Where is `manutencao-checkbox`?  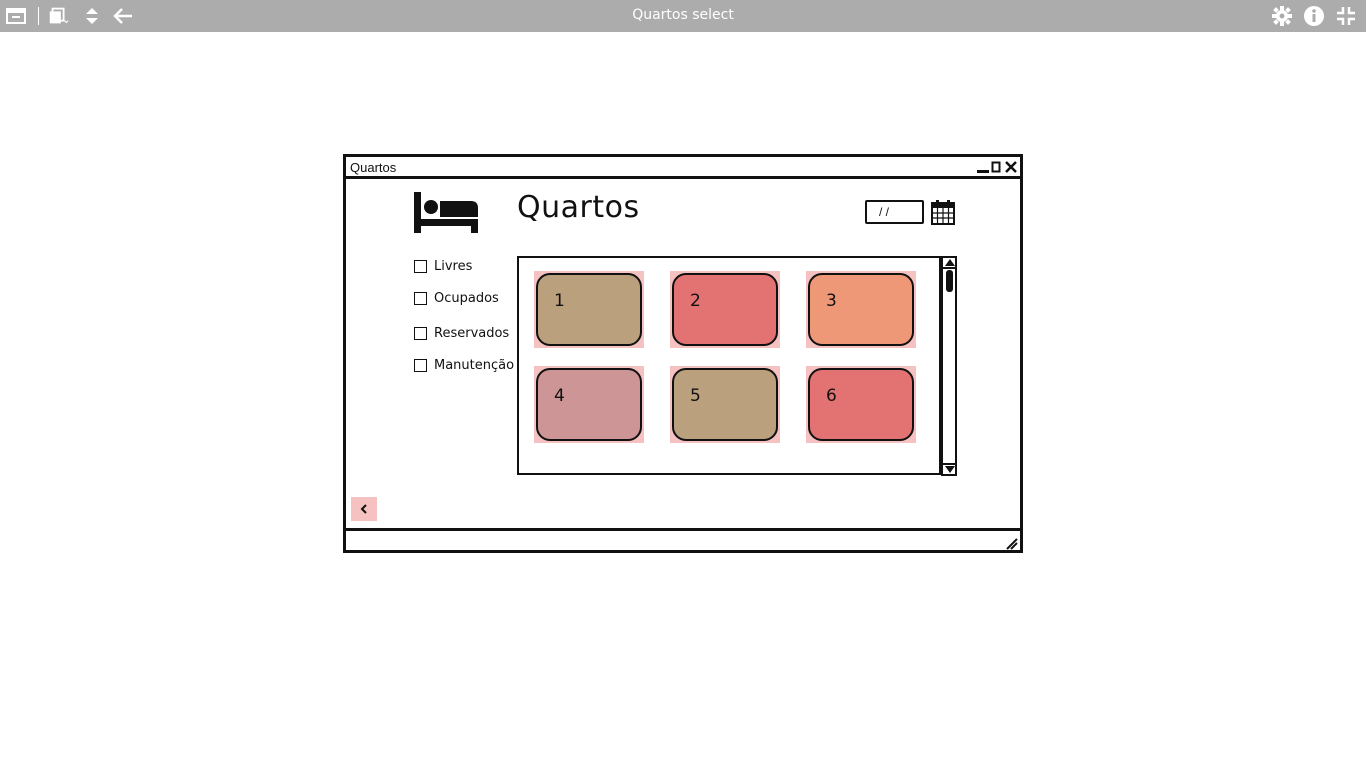
manutencao-checkbox is located at coordinates (420, 365).